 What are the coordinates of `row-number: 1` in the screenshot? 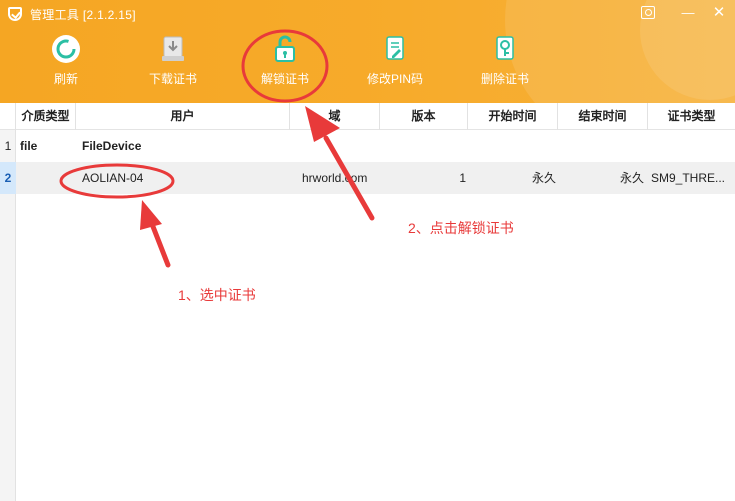 It's located at (8, 146).